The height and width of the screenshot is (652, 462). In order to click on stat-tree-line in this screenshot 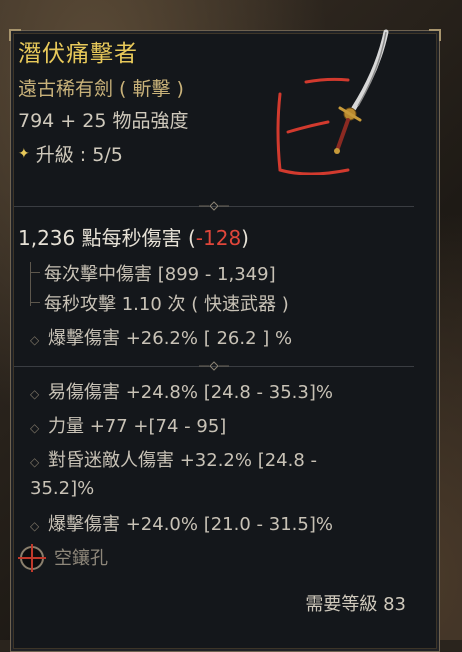, I will do `click(37, 284)`.